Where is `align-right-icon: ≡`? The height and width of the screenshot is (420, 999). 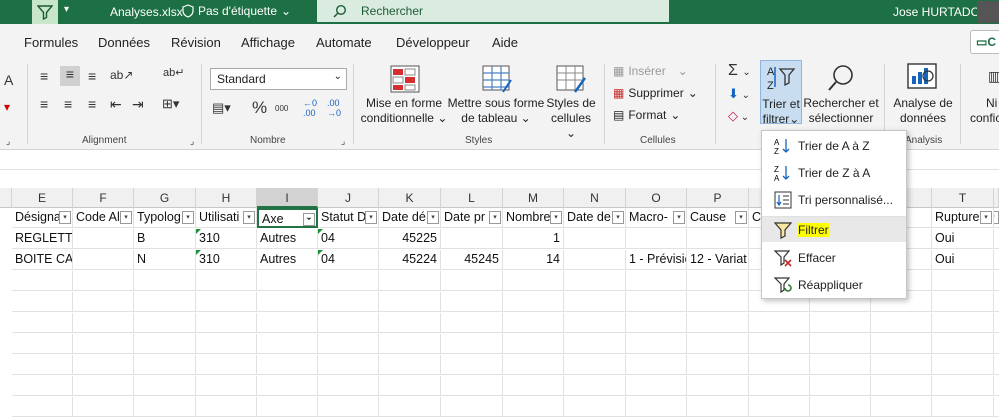 align-right-icon: ≡ is located at coordinates (92, 104).